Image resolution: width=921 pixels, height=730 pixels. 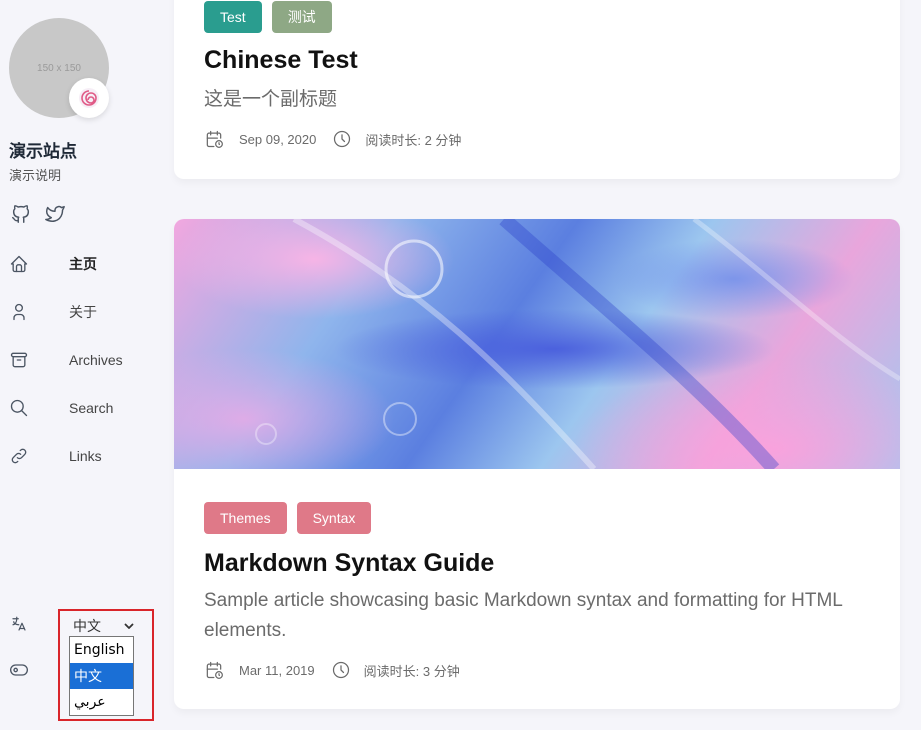 What do you see at coordinates (19, 360) in the screenshot?
I see `archive-icon` at bounding box center [19, 360].